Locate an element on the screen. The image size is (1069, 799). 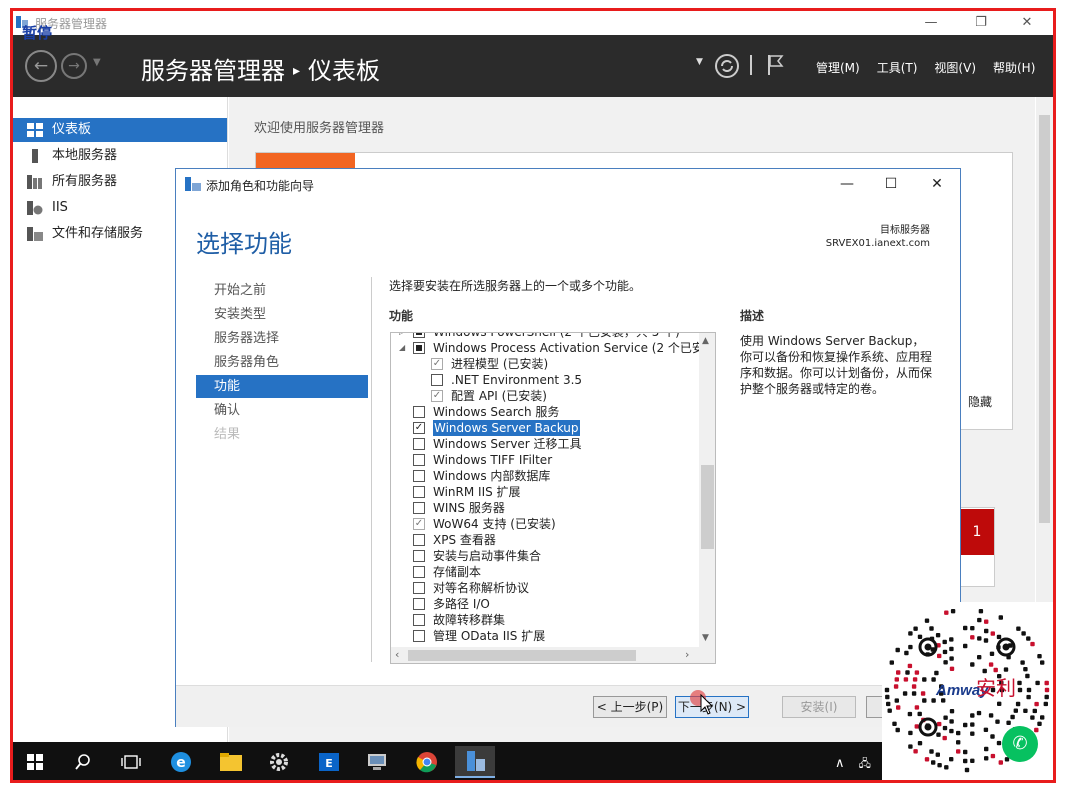
step-server-selection: 服务器选择 is located at coordinates (282, 338).